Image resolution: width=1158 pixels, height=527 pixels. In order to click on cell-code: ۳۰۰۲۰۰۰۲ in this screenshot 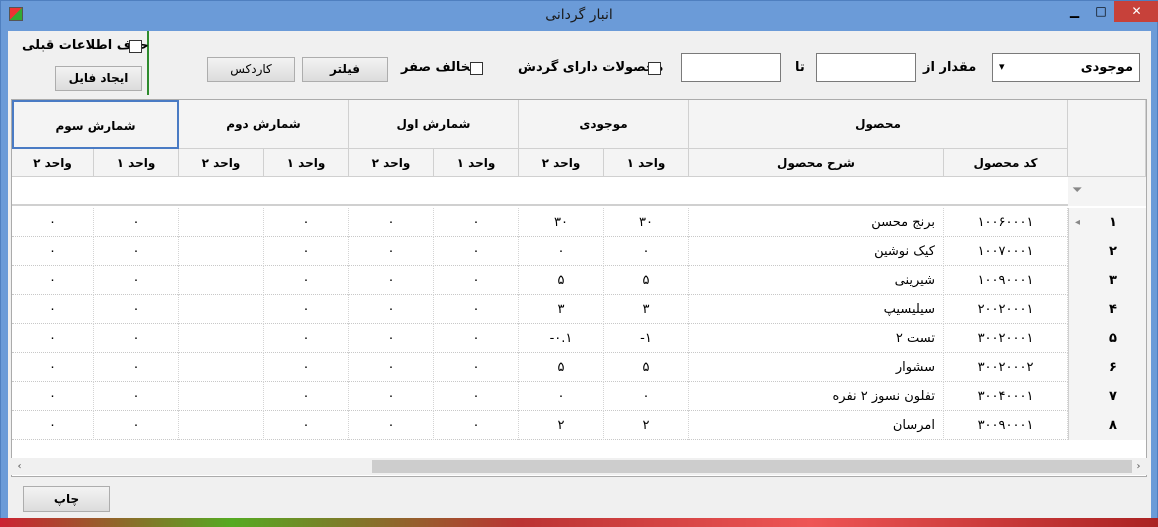, I will do `click(1006, 367)`.